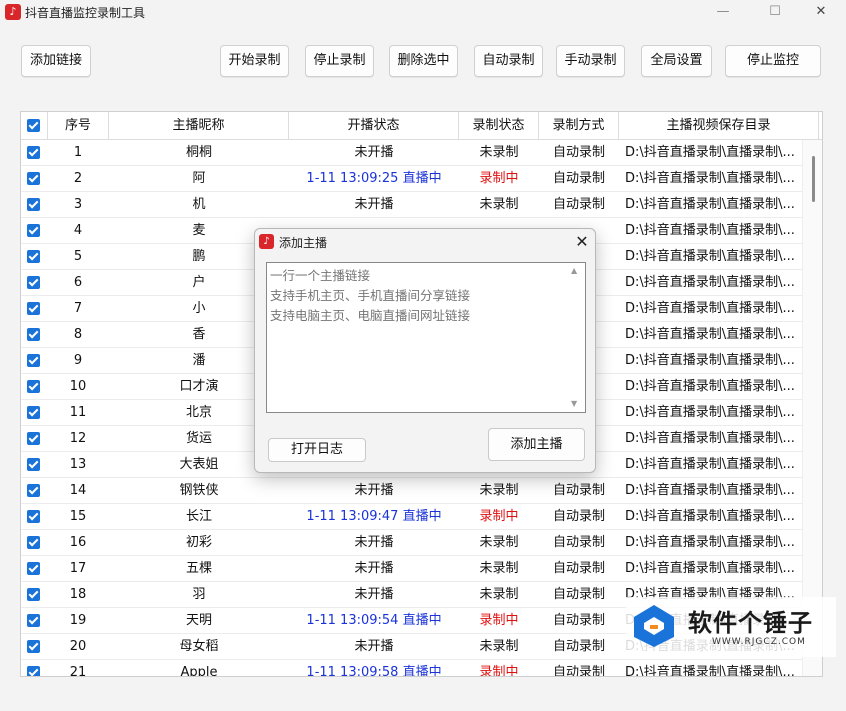 The image size is (846, 711). What do you see at coordinates (508, 61) in the screenshot?
I see `auto-record-button: 自动录制` at bounding box center [508, 61].